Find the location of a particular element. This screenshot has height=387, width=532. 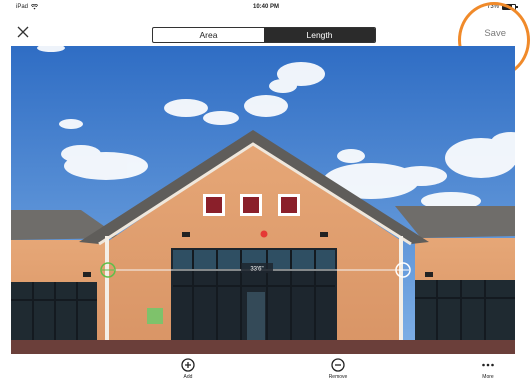

bottom-toolbar: Add Remove More is located at coordinates (266, 370).